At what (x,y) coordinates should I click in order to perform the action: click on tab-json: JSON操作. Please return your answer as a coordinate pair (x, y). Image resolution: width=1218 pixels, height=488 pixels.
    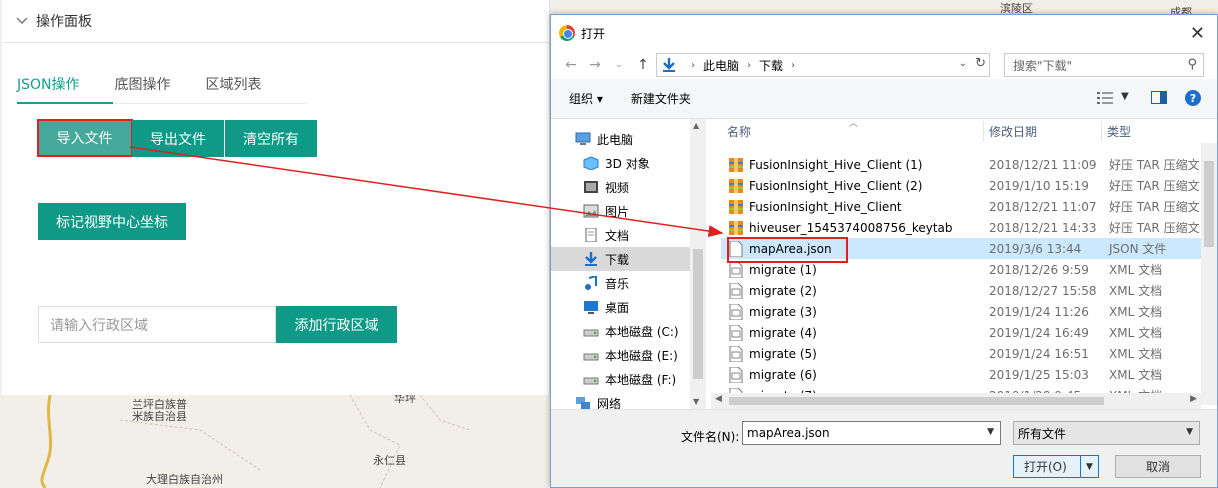
    Looking at the image, I should click on (48, 88).